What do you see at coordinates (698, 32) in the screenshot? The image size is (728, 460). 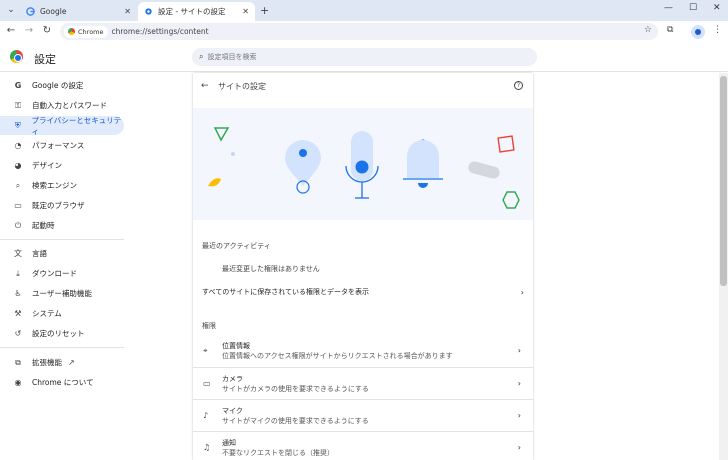 I see `profile-avatar-icon` at bounding box center [698, 32].